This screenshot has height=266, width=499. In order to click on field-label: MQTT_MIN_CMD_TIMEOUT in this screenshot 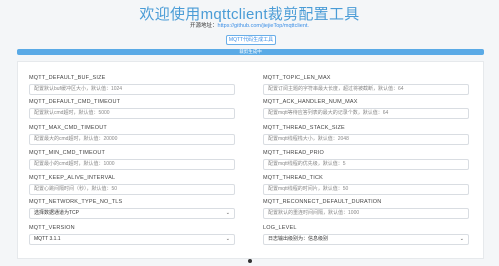, I will do `click(67, 153)`.